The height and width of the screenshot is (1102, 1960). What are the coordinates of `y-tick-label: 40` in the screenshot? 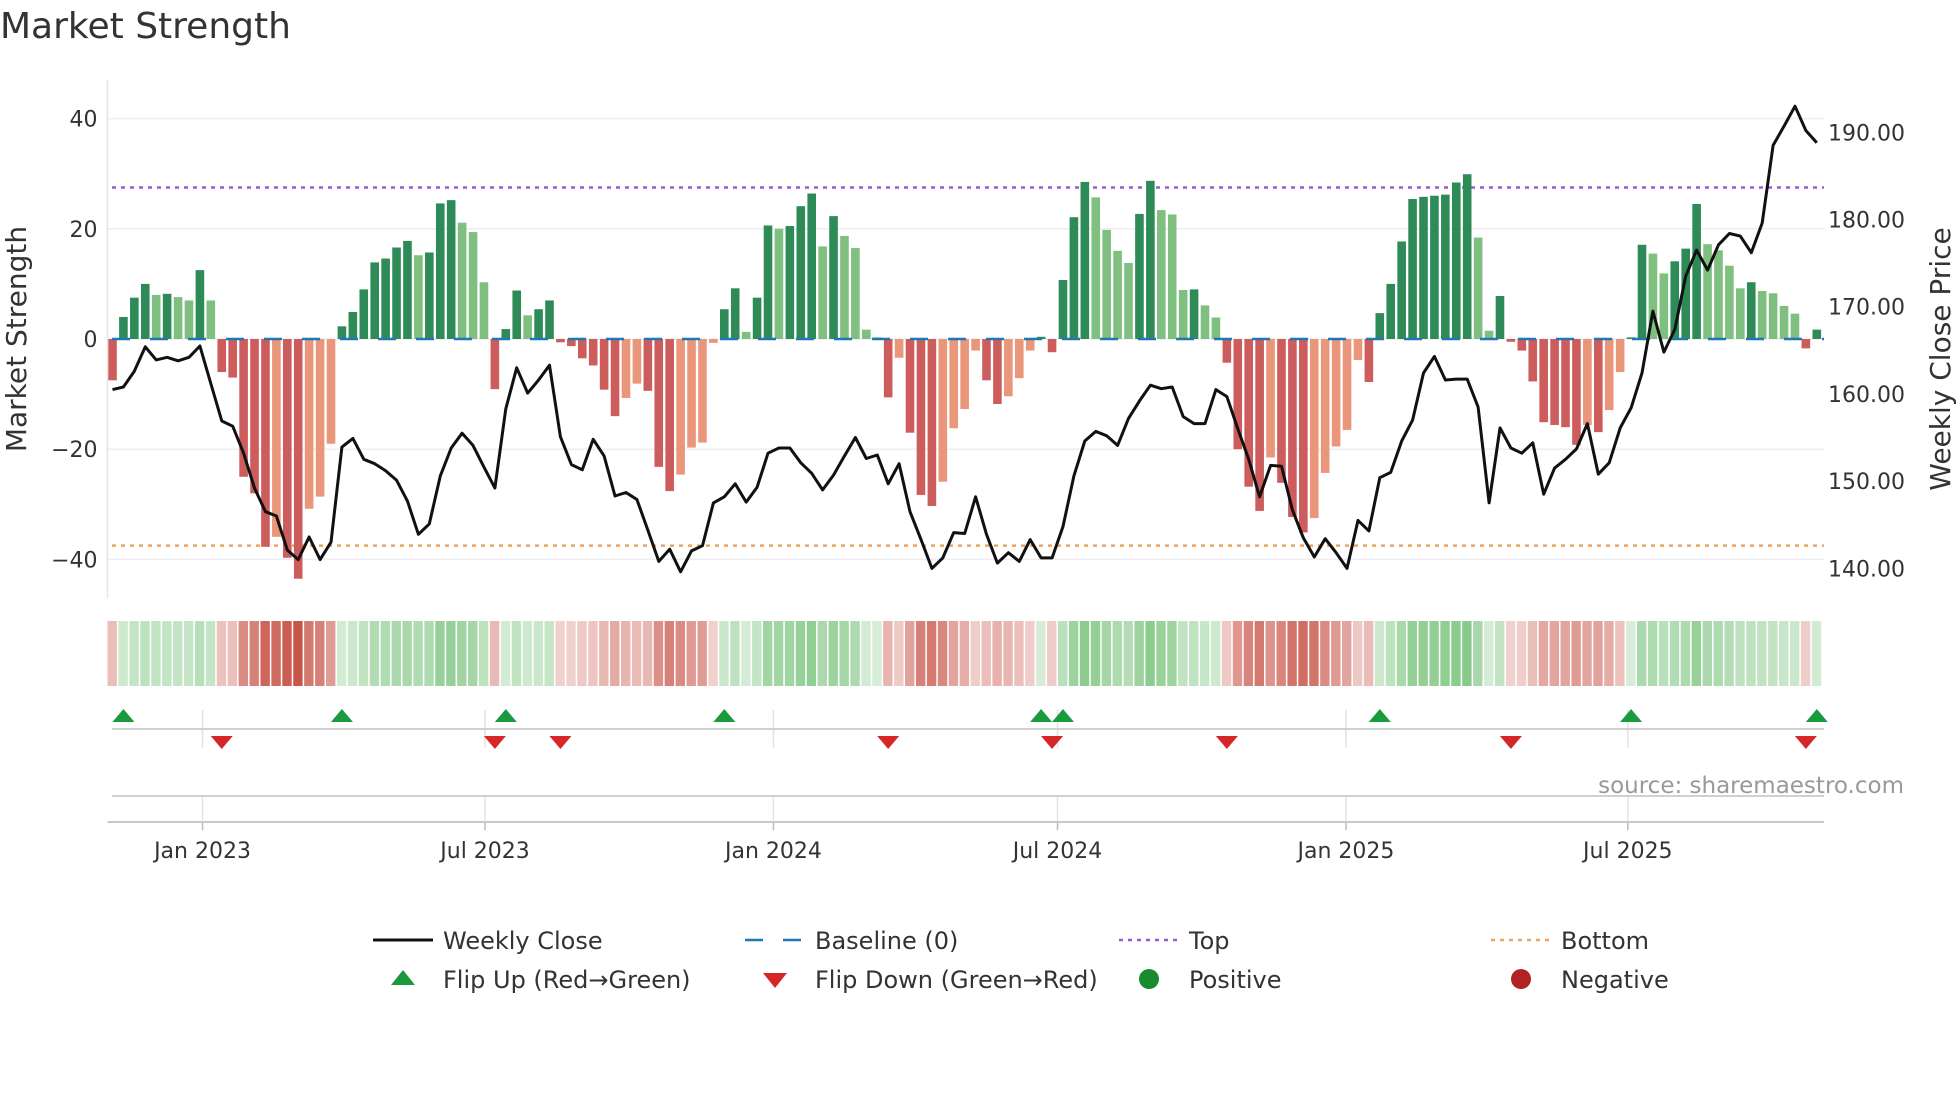 It's located at (84, 120).